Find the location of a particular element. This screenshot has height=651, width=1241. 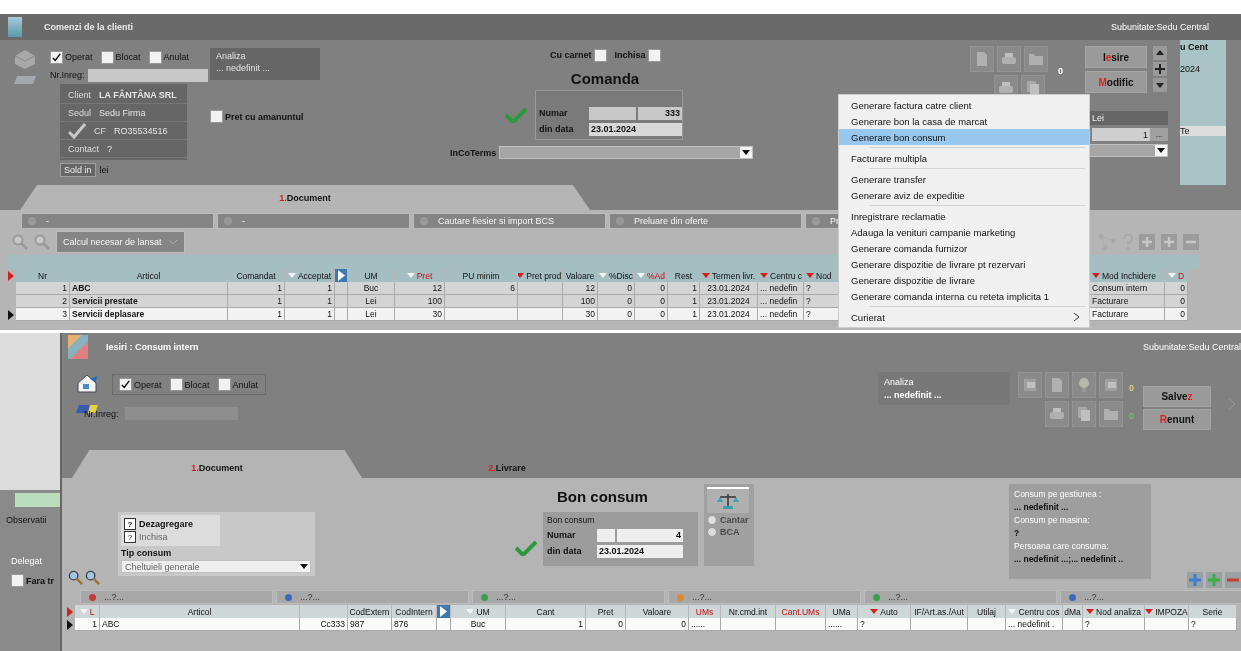

action-button: Renunt is located at coordinates (1177, 419).